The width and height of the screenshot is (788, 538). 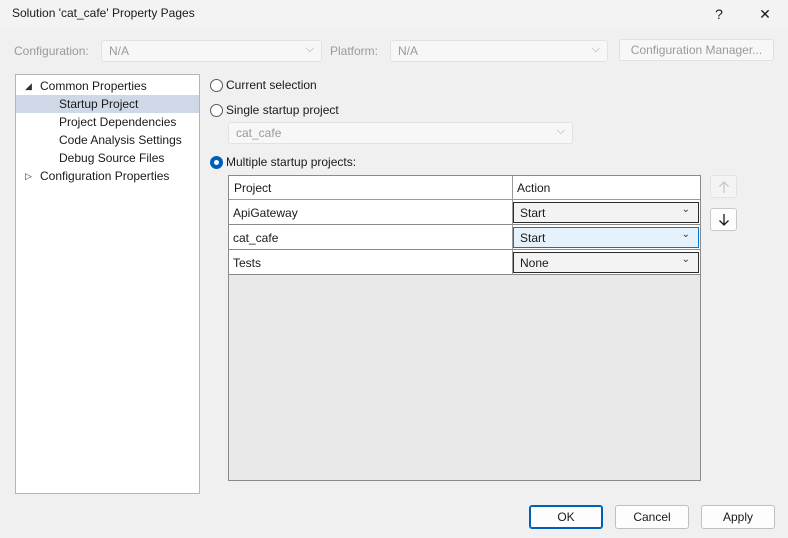 I want to click on tree-item-debug-source-files: Debug Source Files, so click(x=107, y=158).